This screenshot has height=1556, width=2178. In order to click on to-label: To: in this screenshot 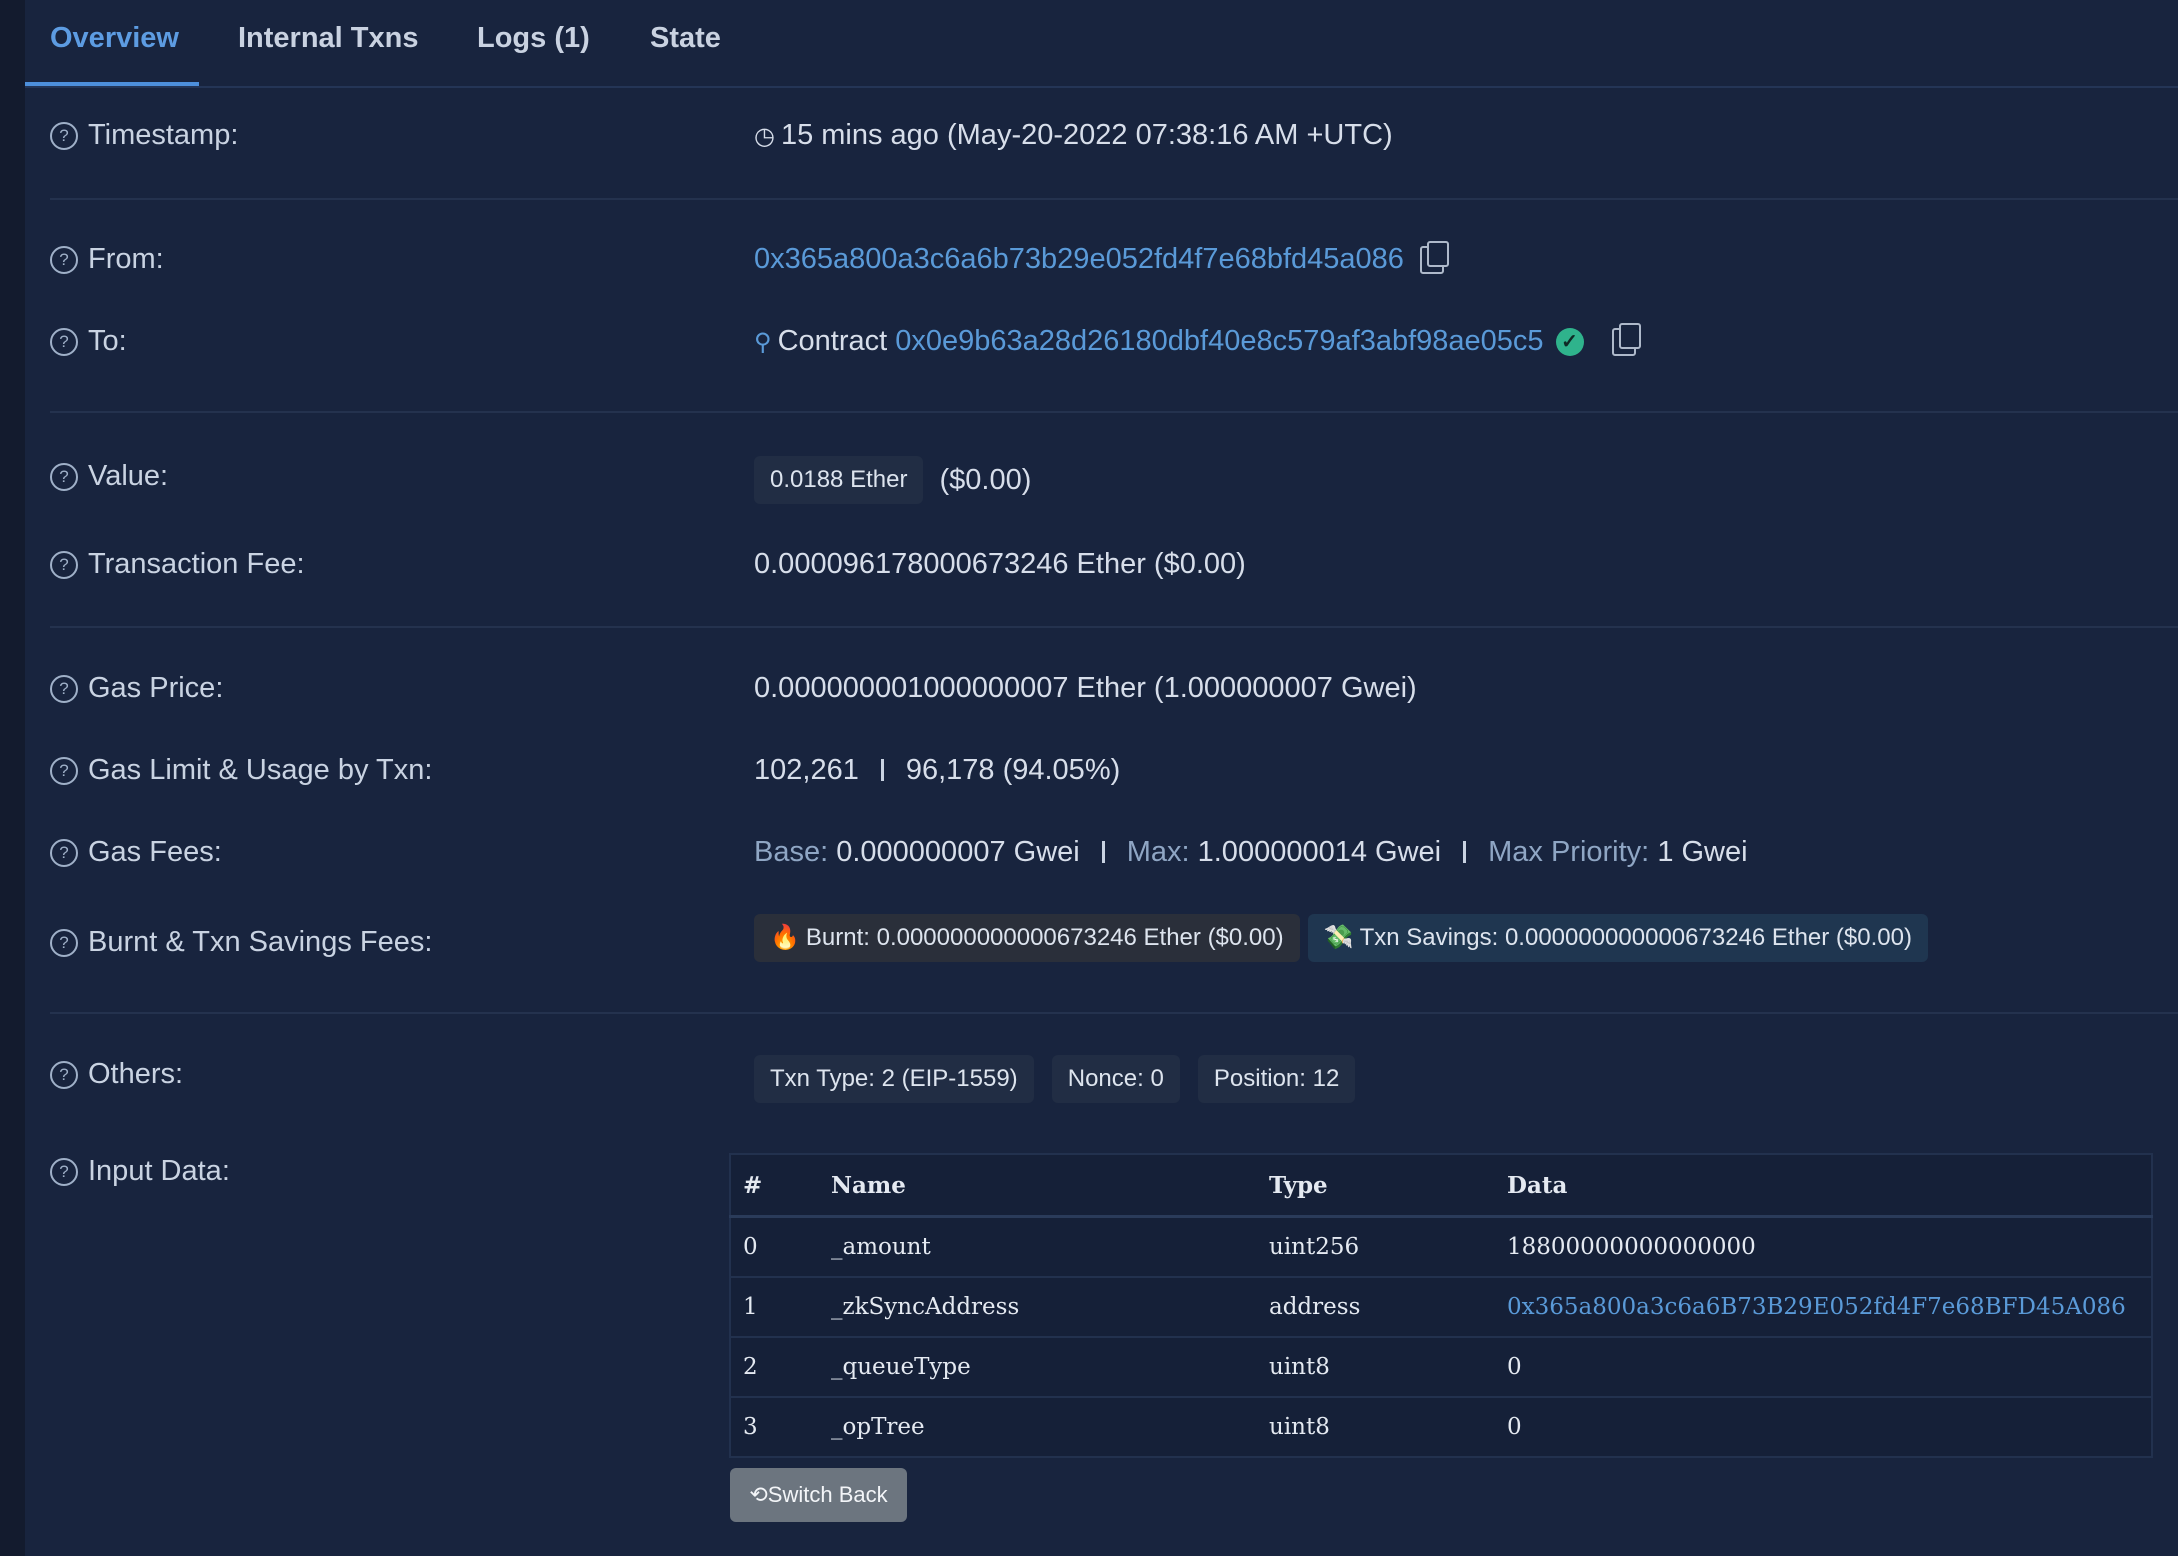, I will do `click(107, 341)`.